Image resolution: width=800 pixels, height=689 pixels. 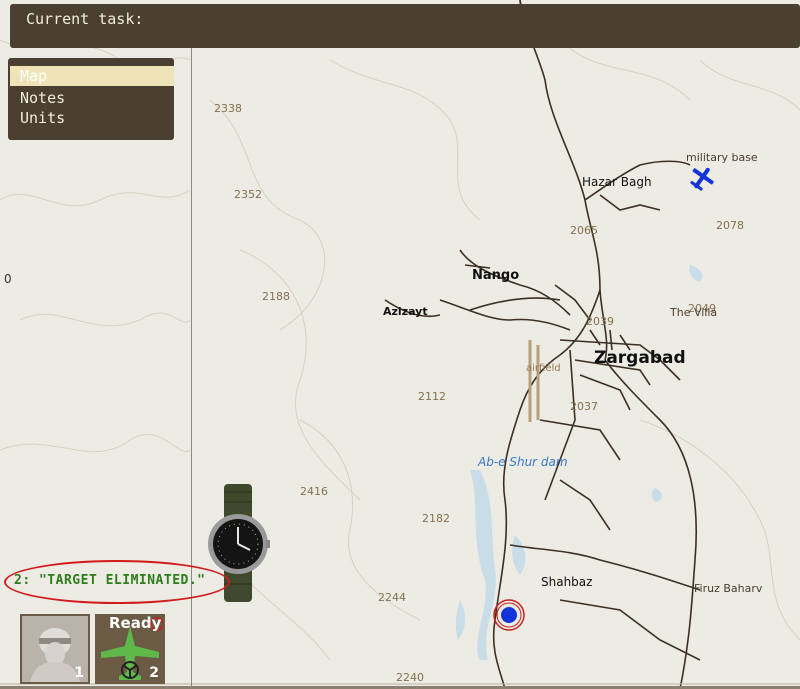 I want to click on menu-item-notes: Notes, so click(x=92, y=98).